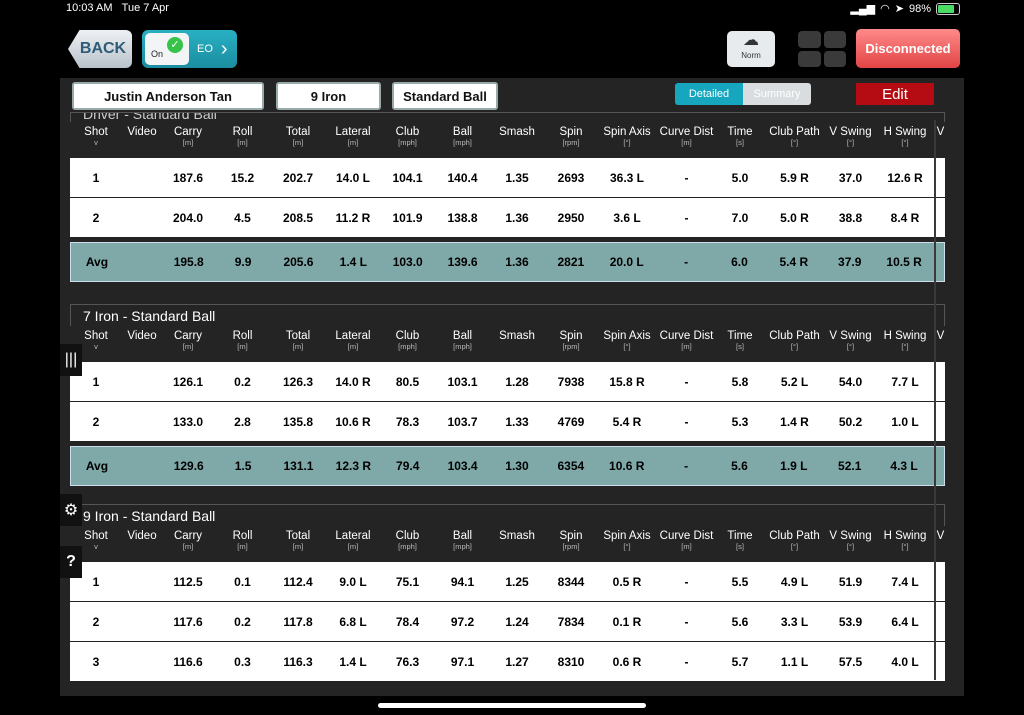 The image size is (1024, 715). What do you see at coordinates (751, 40) in the screenshot?
I see `cloud-sync-icon: ☁` at bounding box center [751, 40].